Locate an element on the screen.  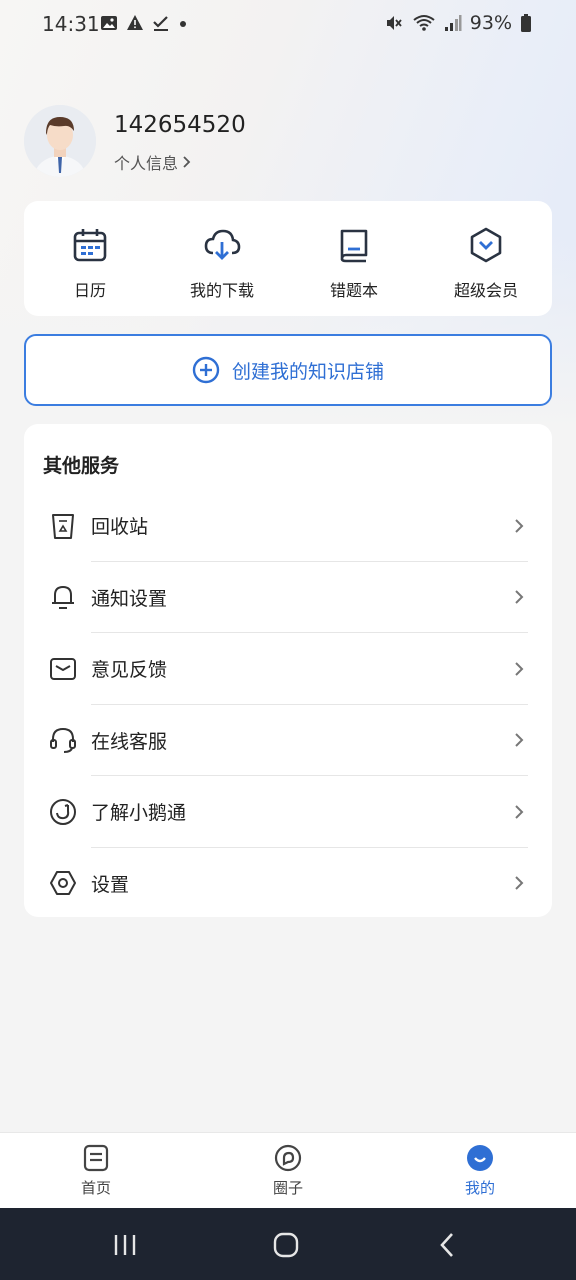
tab-mine: 我的 is located at coordinates (480, 1170).